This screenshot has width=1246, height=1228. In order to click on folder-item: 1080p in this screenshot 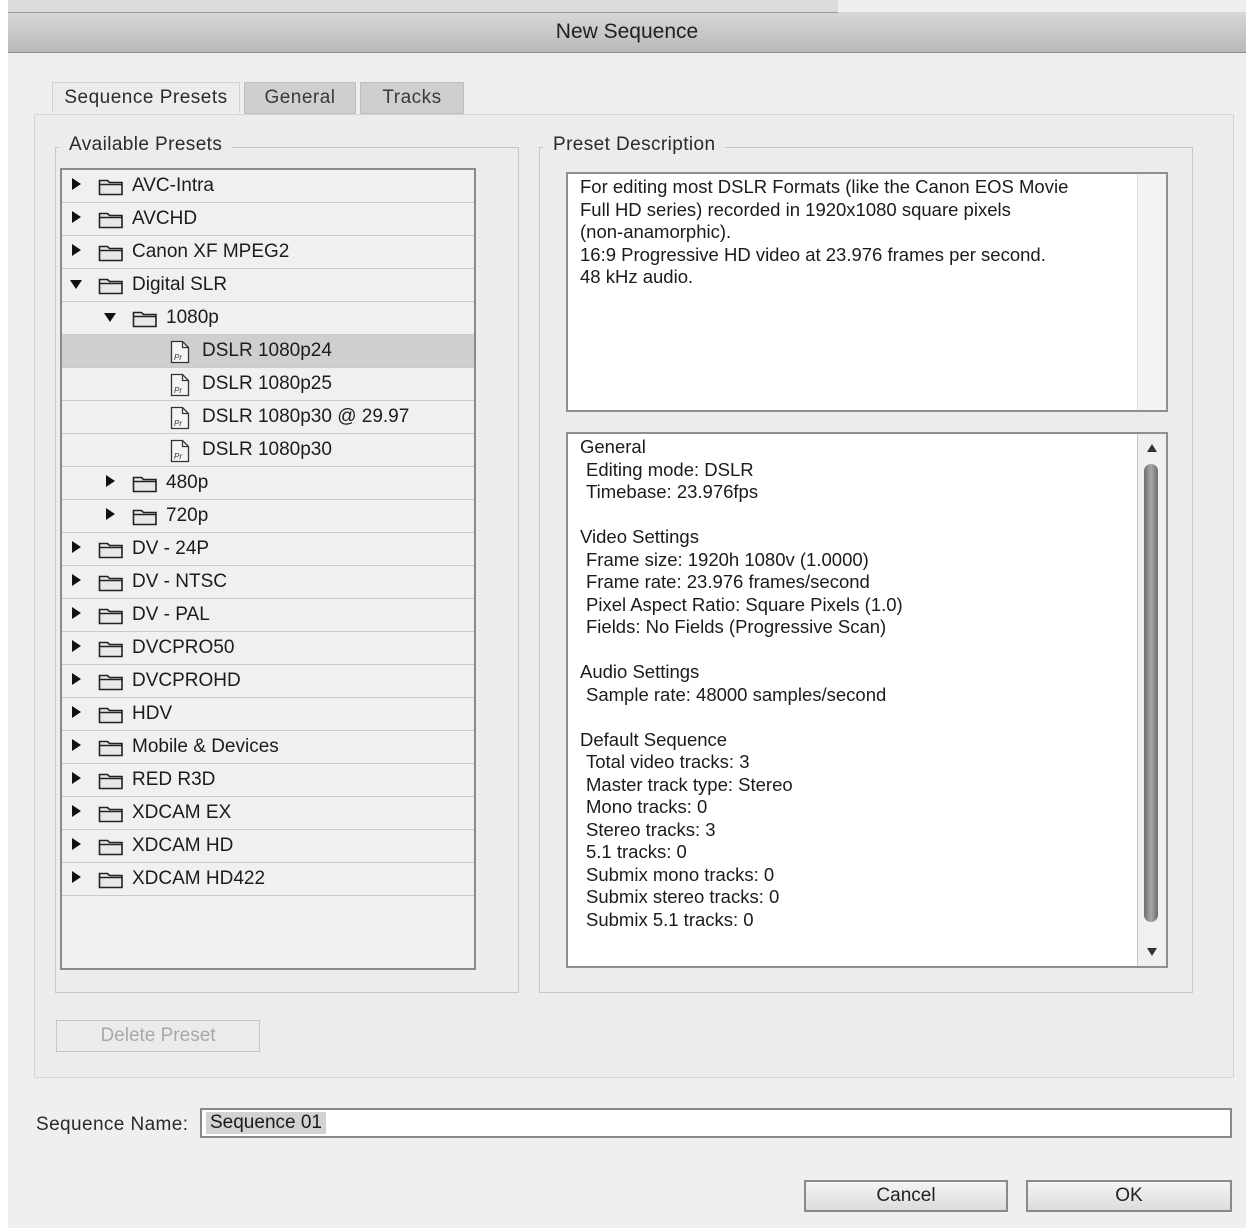, I will do `click(268, 318)`.